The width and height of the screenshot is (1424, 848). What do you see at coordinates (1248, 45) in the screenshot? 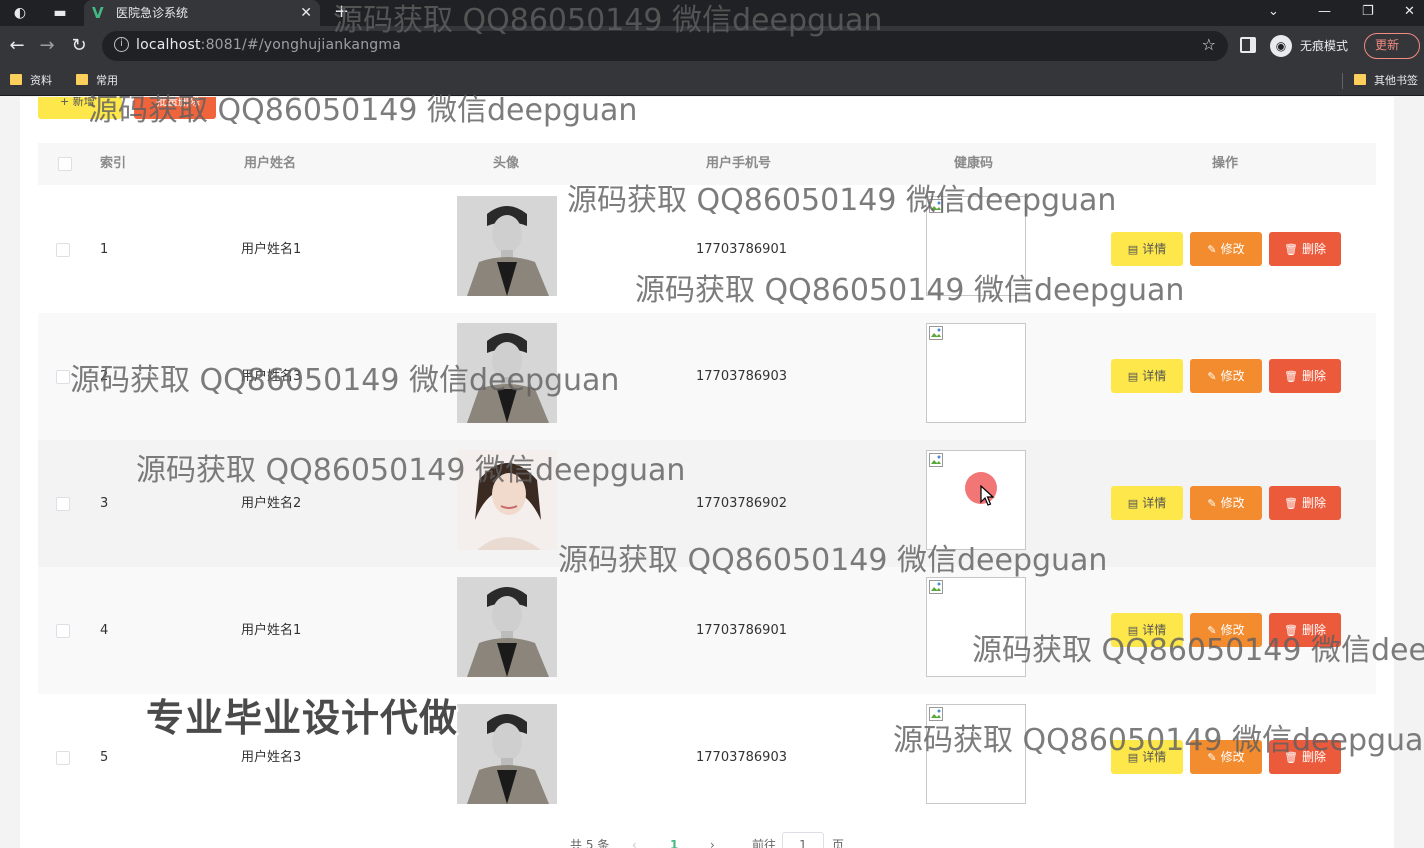
I see `side-panel-icon` at bounding box center [1248, 45].